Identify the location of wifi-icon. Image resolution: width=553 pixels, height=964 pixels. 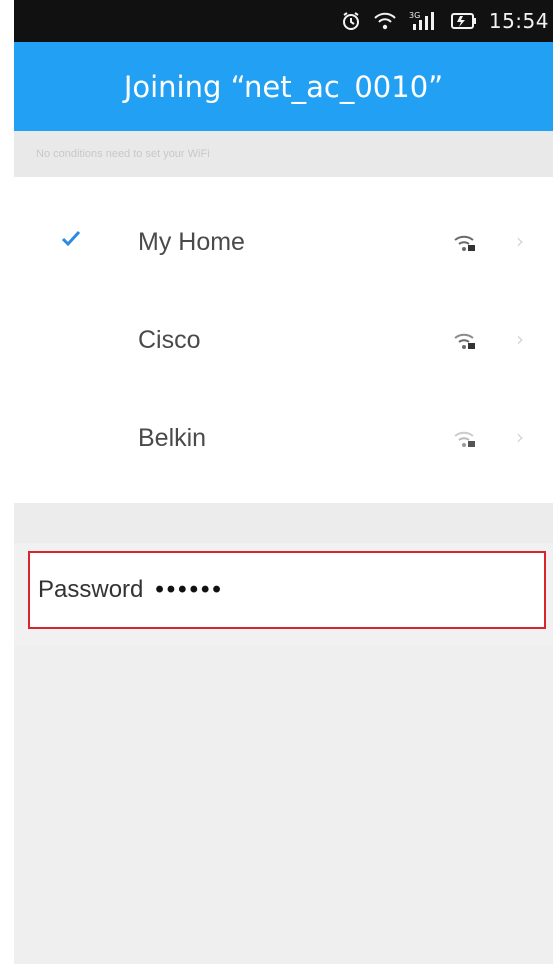
(385, 21).